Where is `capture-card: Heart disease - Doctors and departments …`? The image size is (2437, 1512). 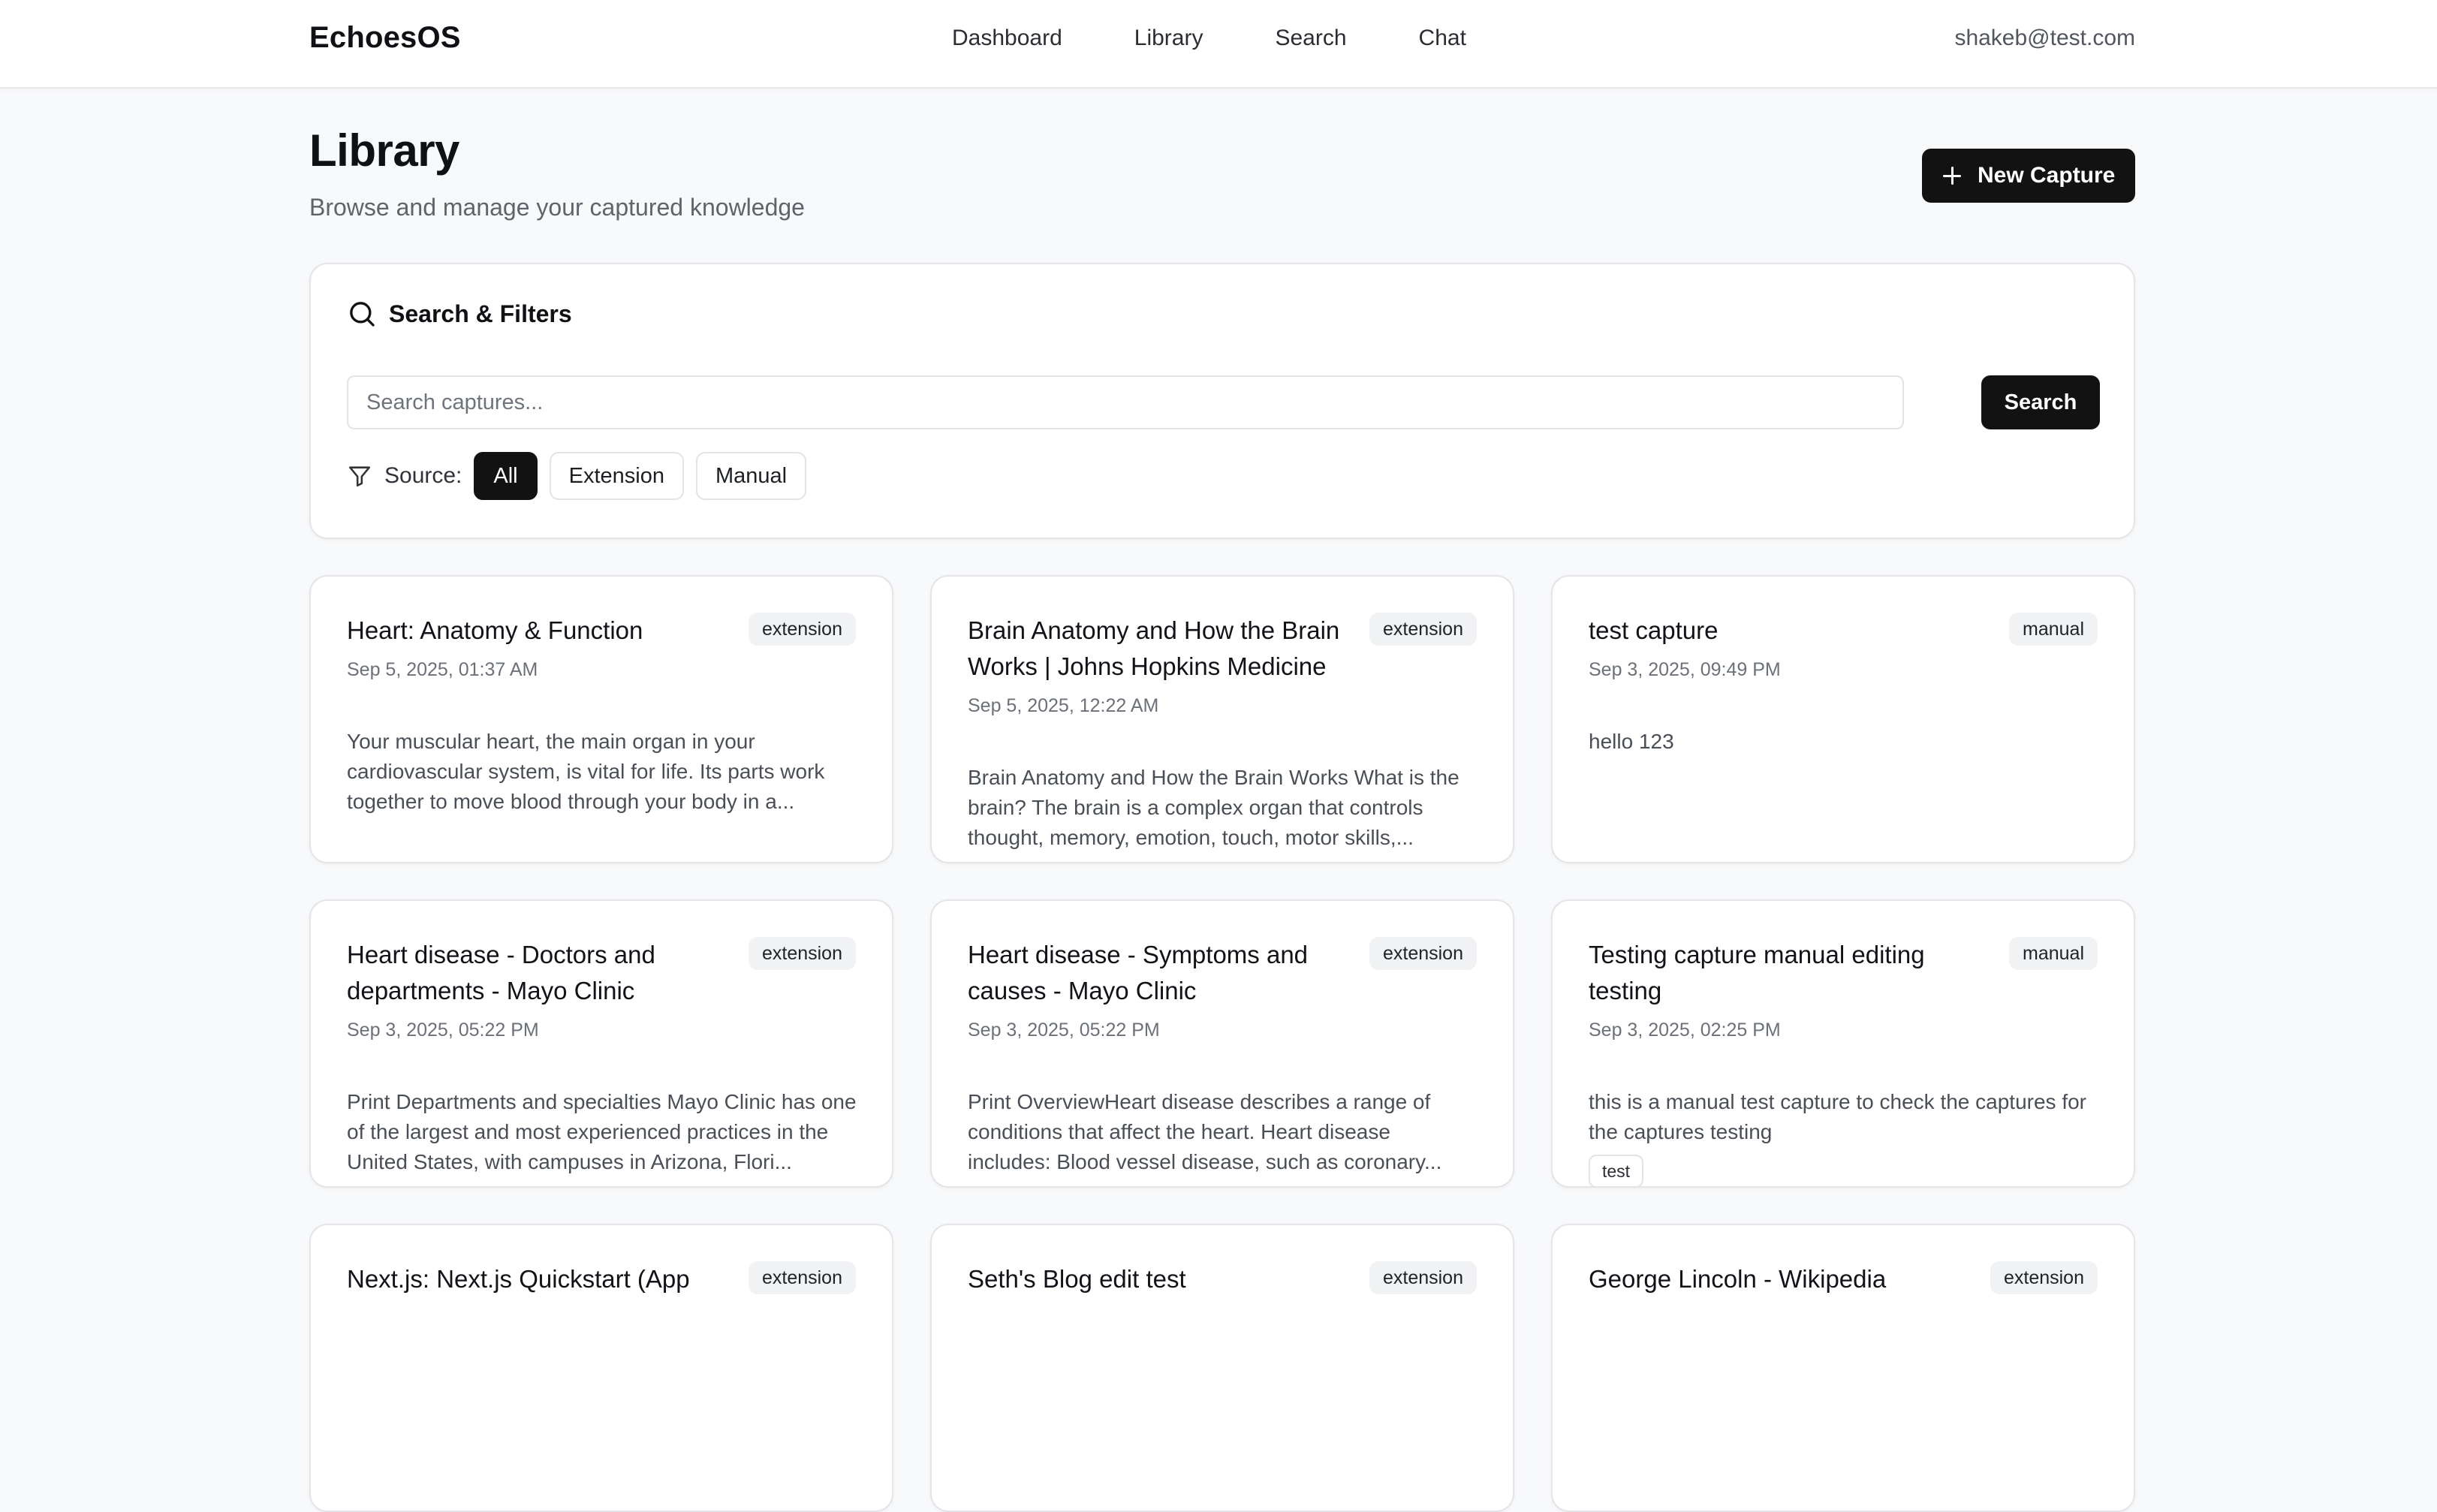 capture-card: Heart disease - Doctors and departments … is located at coordinates (601, 1043).